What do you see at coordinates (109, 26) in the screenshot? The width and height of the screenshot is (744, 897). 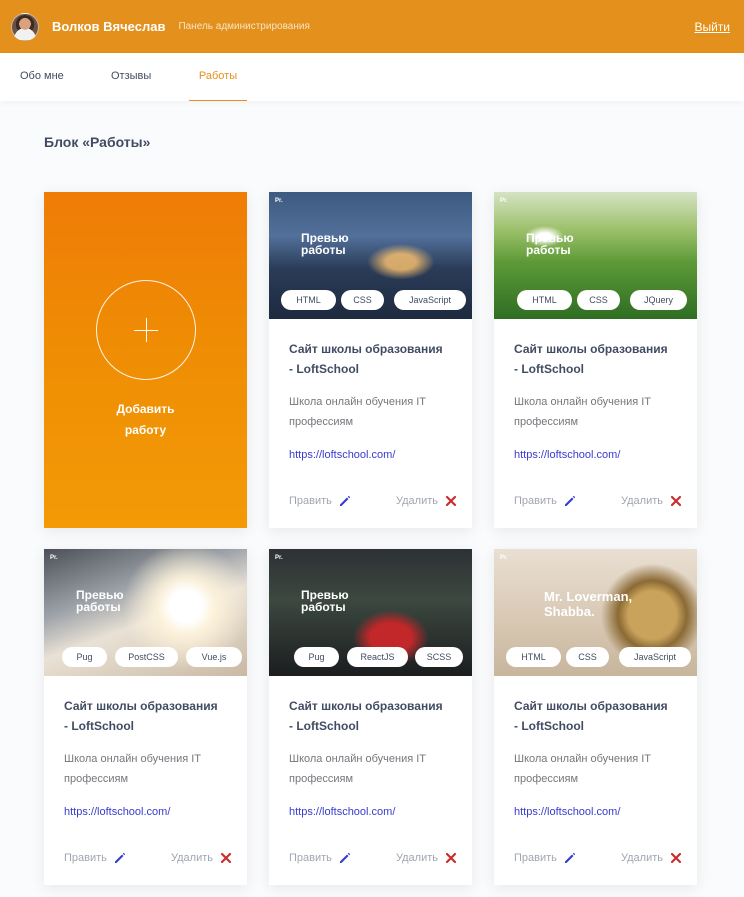 I see `user-name: Волков Вячеслав` at bounding box center [109, 26].